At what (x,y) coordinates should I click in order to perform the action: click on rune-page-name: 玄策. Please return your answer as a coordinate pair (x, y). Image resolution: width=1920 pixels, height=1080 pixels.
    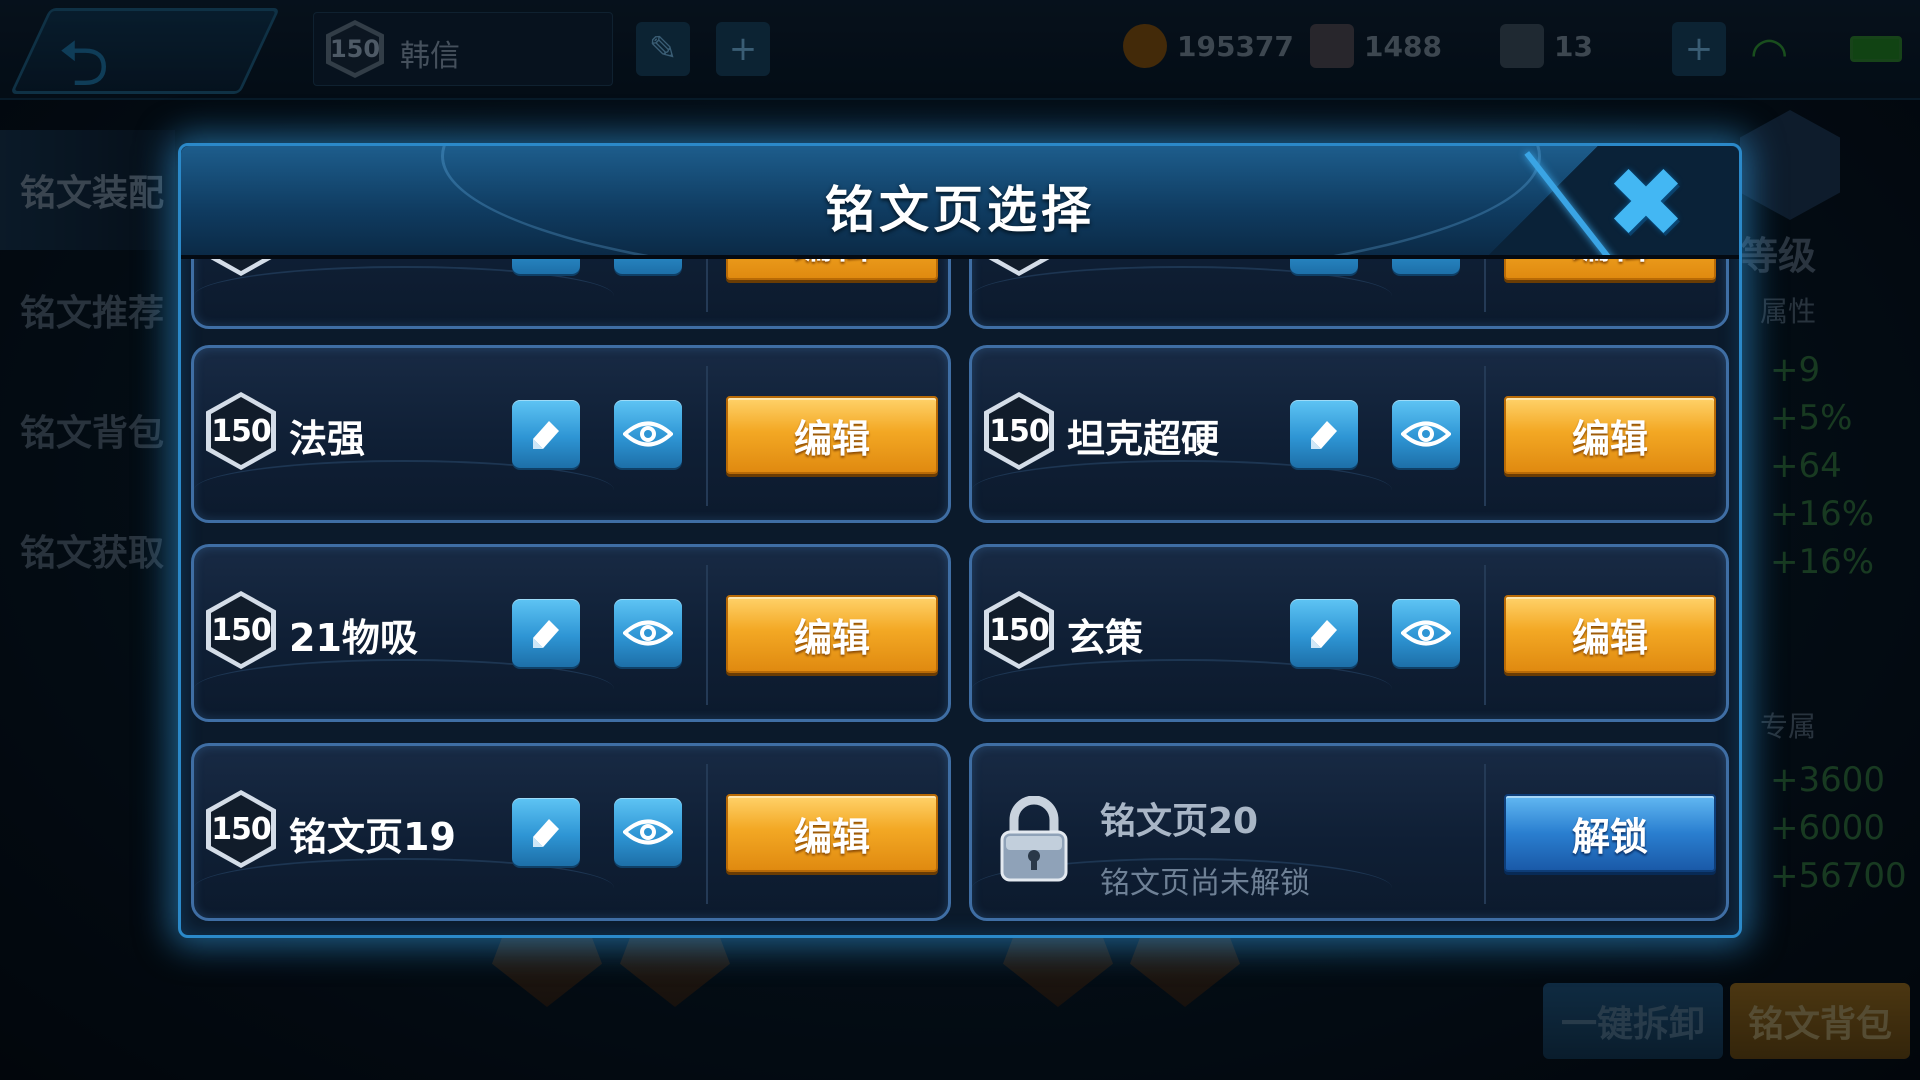
    Looking at the image, I should click on (1105, 638).